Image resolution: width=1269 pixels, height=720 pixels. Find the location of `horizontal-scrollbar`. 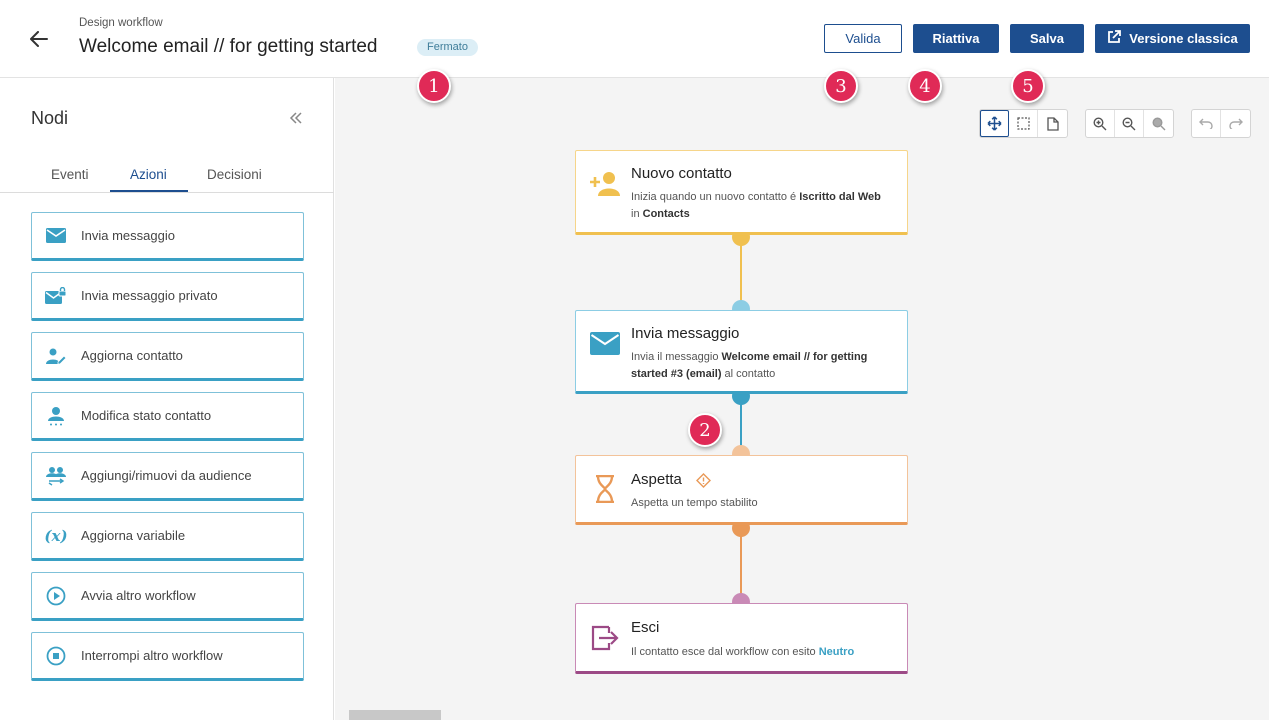

horizontal-scrollbar is located at coordinates (395, 715).